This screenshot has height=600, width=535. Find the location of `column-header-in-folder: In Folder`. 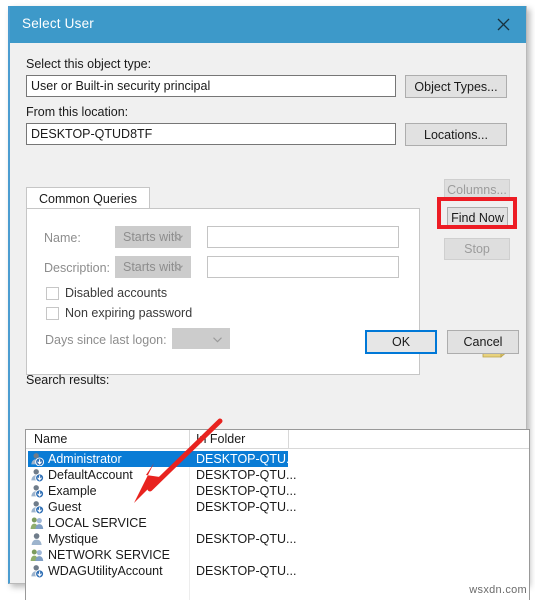

column-header-in-folder: In Folder is located at coordinates (220, 439).